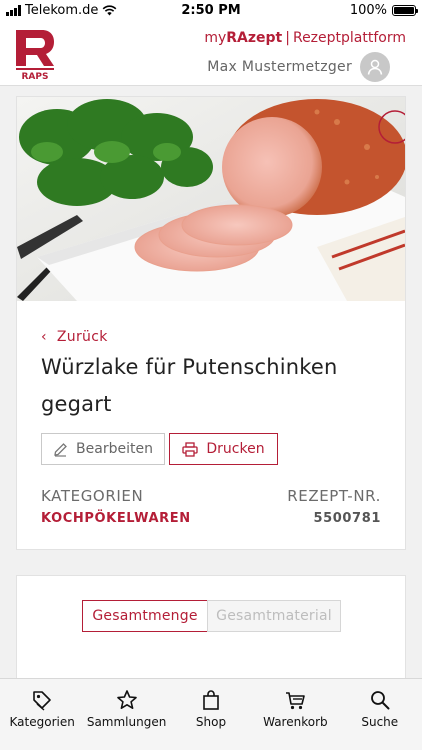  I want to click on status-right: 100%, so click(383, 10).